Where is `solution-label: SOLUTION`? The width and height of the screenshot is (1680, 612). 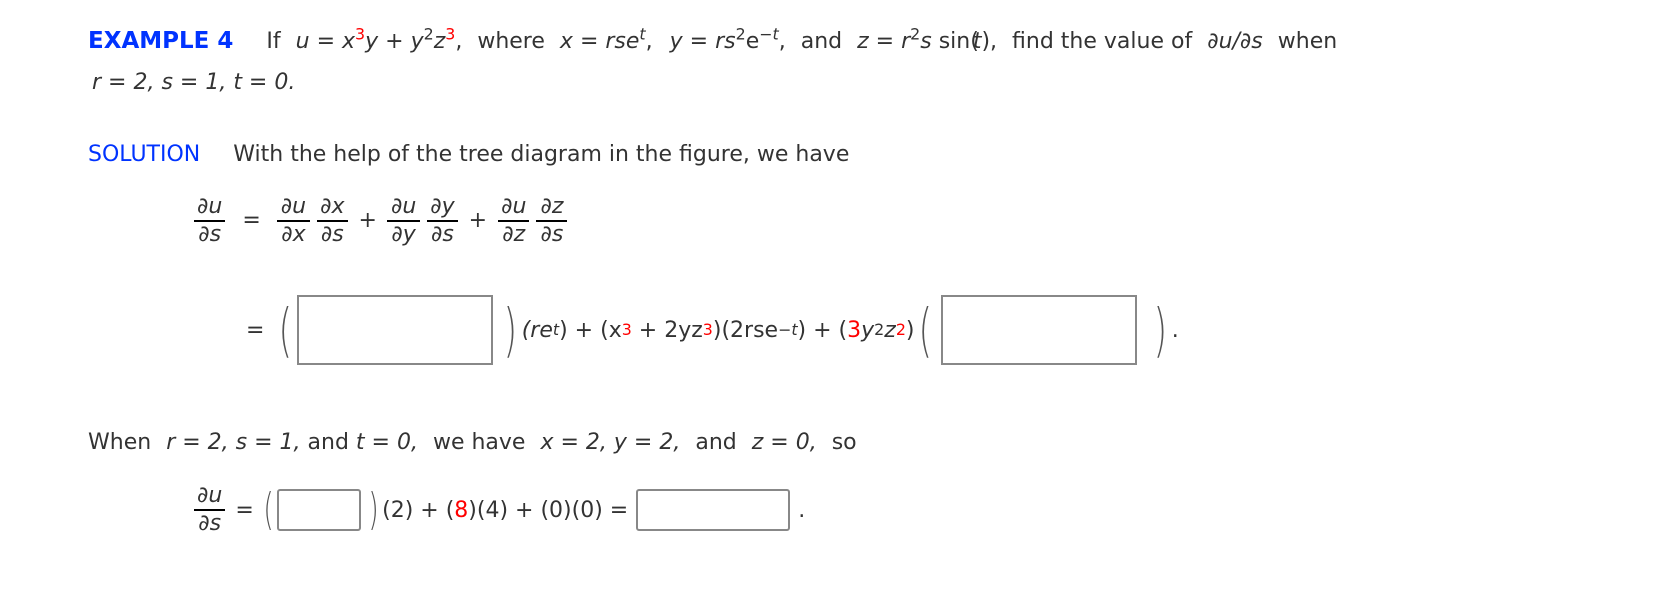
solution-label: SOLUTION is located at coordinates (144, 154).